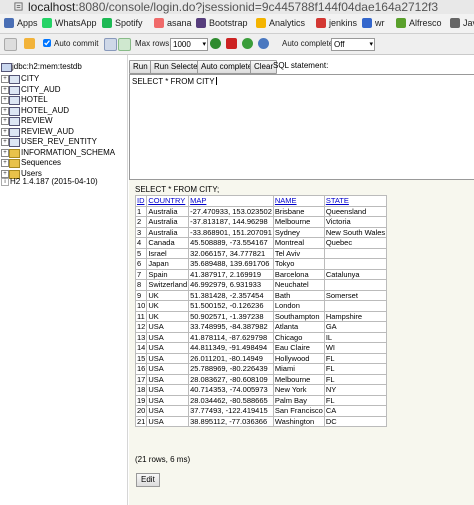  I want to click on bookmark-alfresco: Alfresco, so click(419, 23).